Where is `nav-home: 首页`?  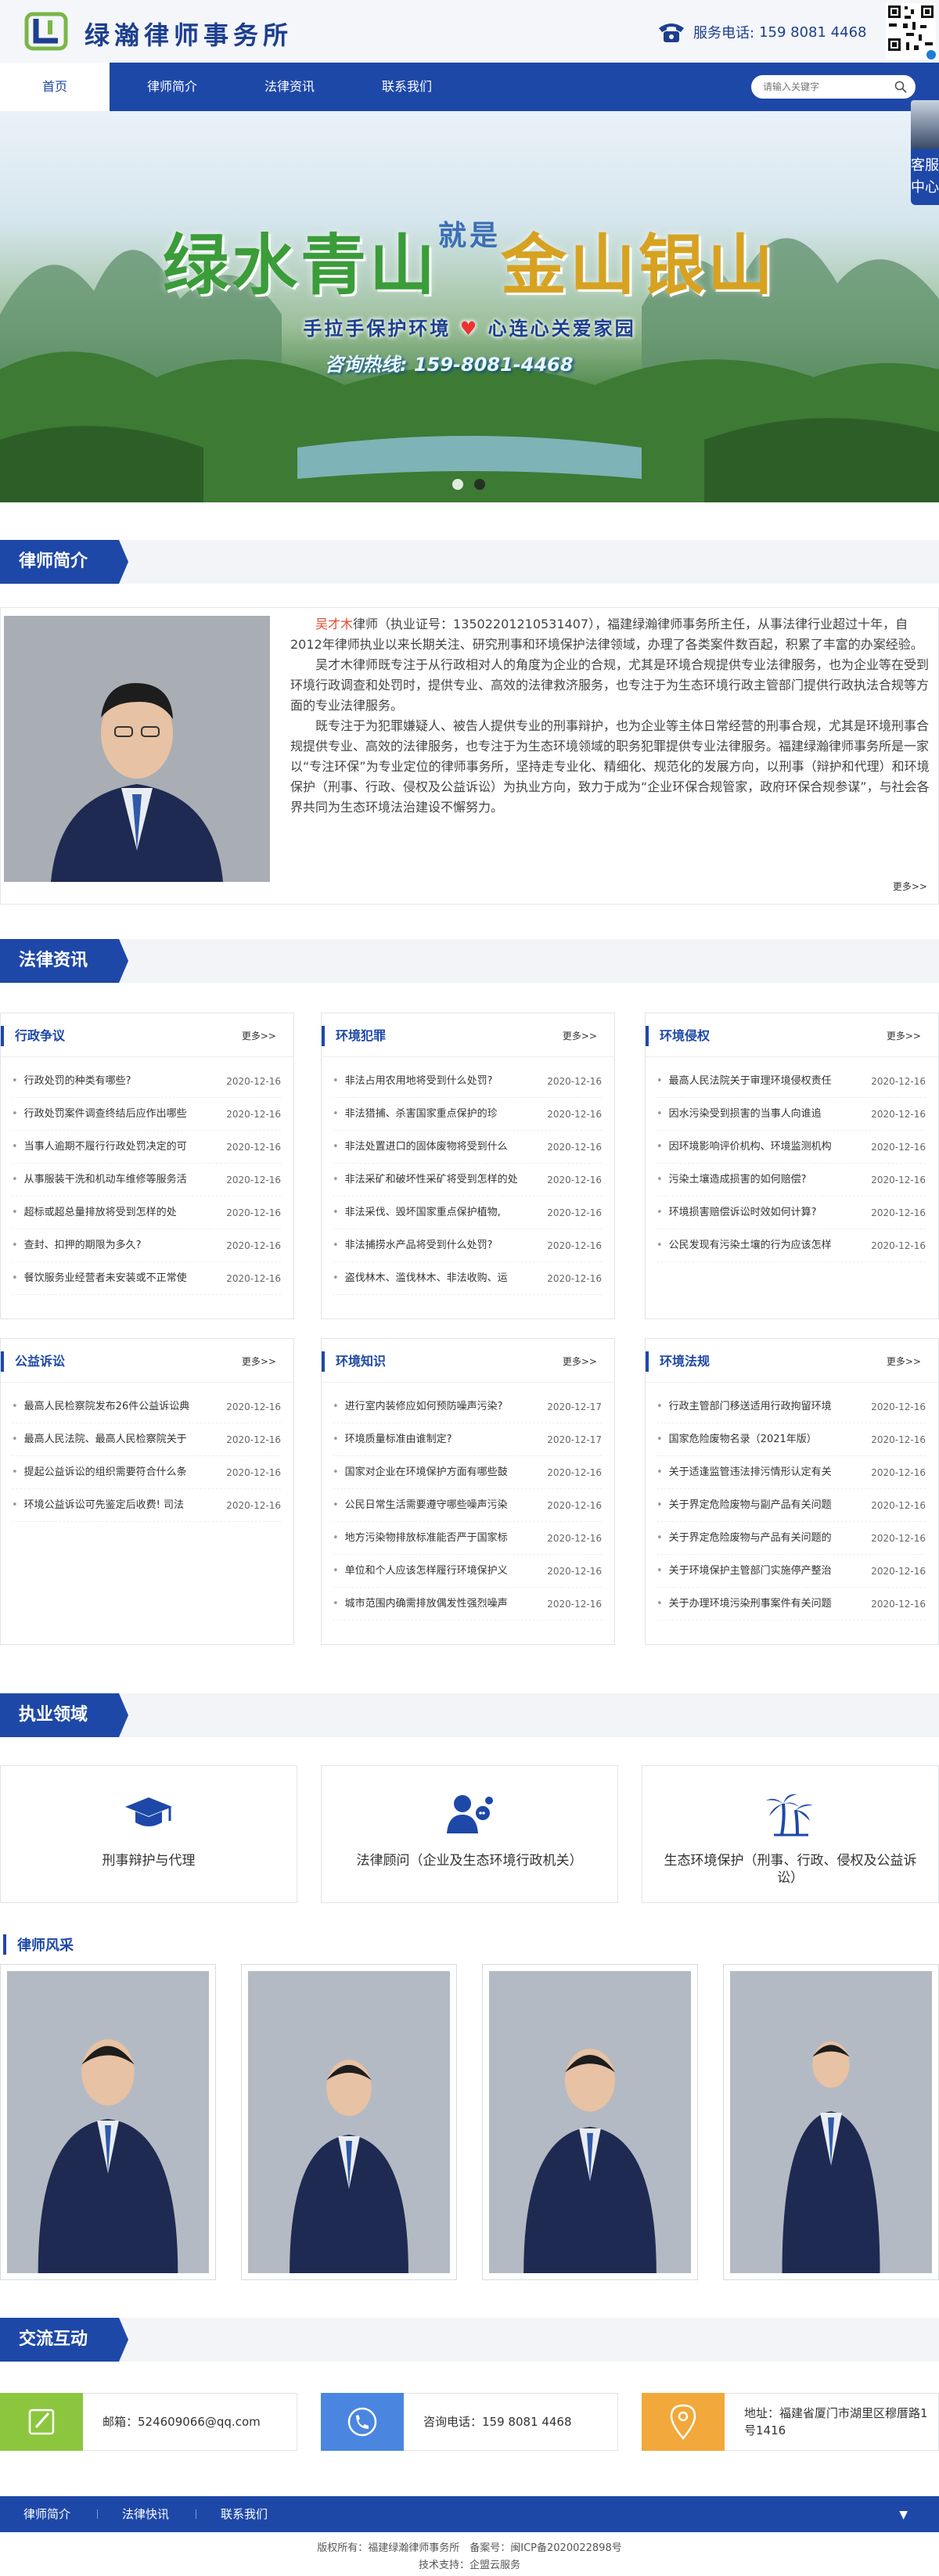
nav-home: 首页 is located at coordinates (55, 87).